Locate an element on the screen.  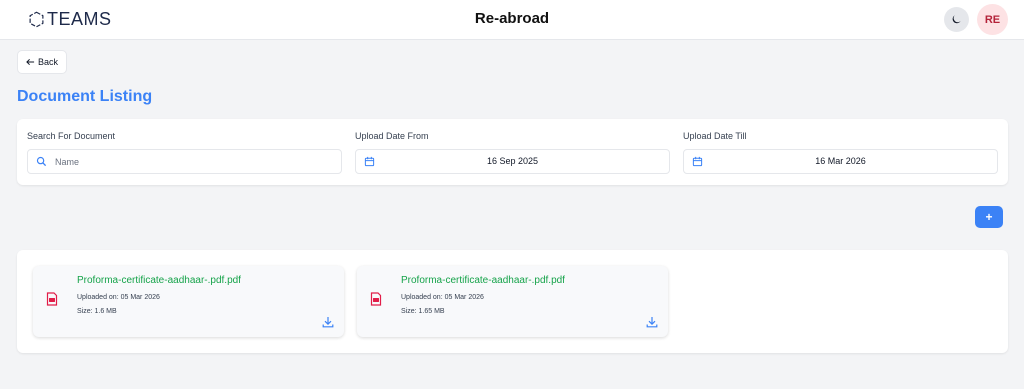
date-till-value: 16 Mar 2026 is located at coordinates (840, 161).